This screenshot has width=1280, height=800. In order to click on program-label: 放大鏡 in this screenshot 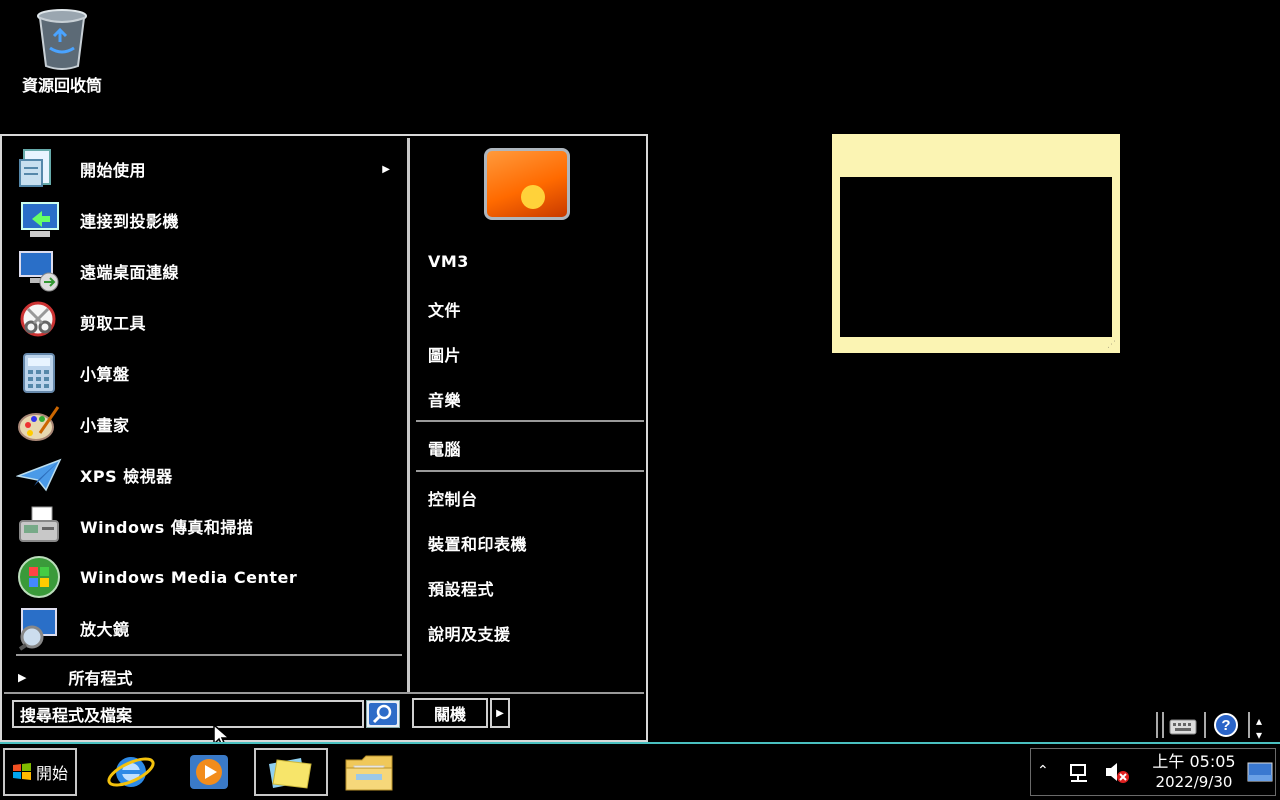, I will do `click(105, 629)`.